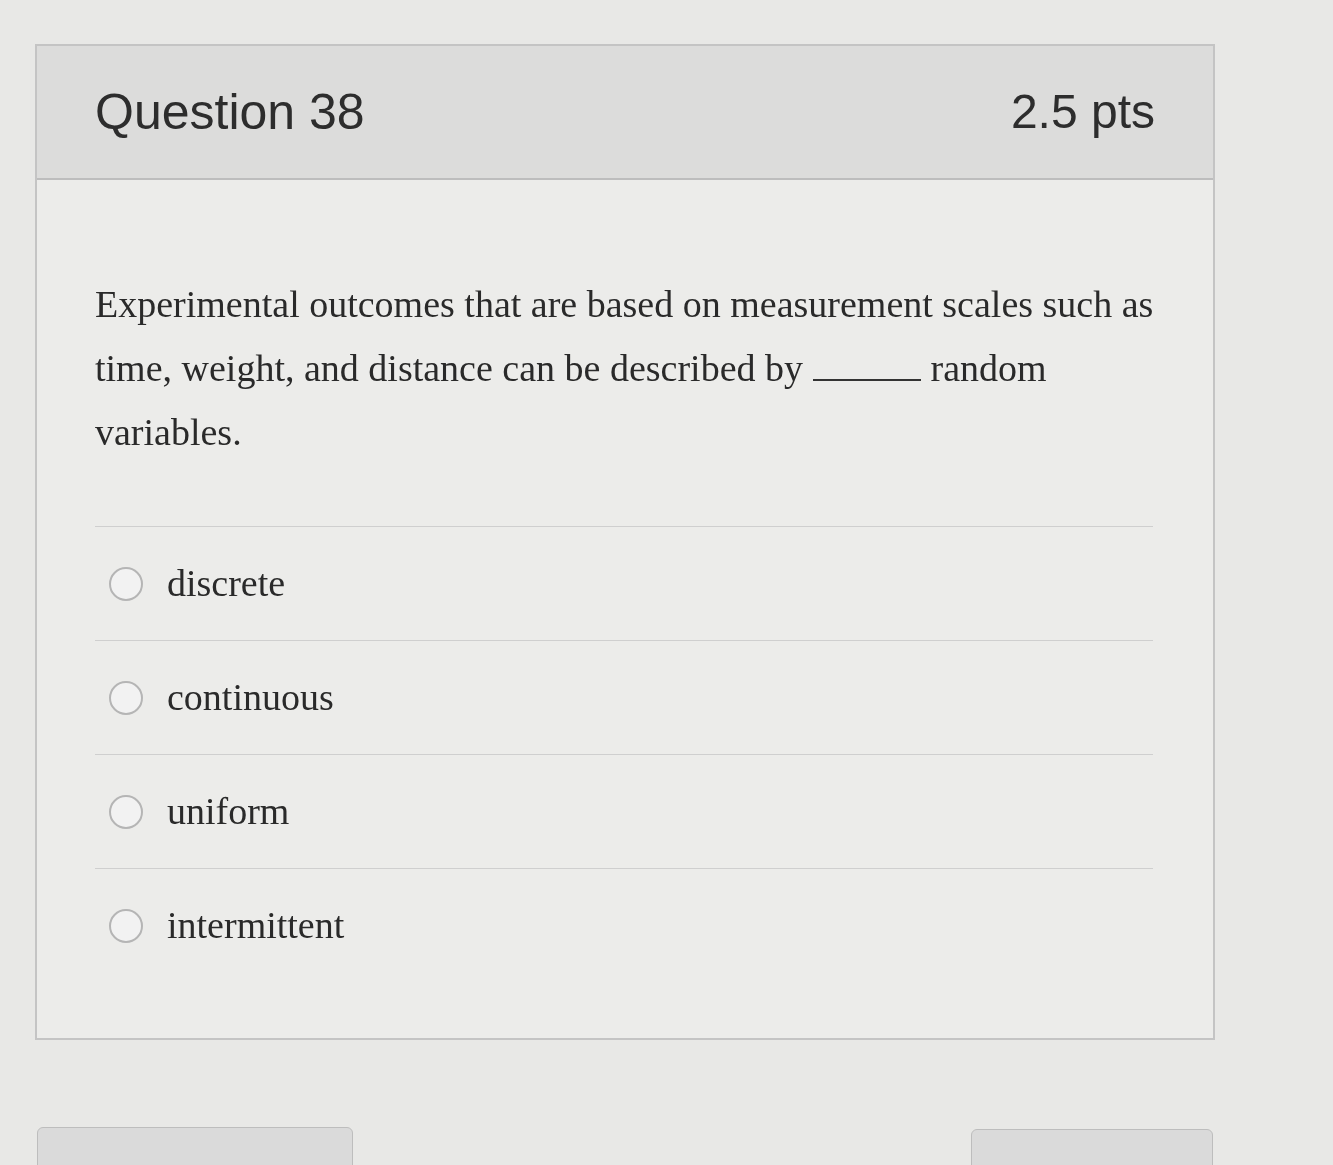 Image resolution: width=1333 pixels, height=1165 pixels. I want to click on question-title: Question 38, so click(230, 112).